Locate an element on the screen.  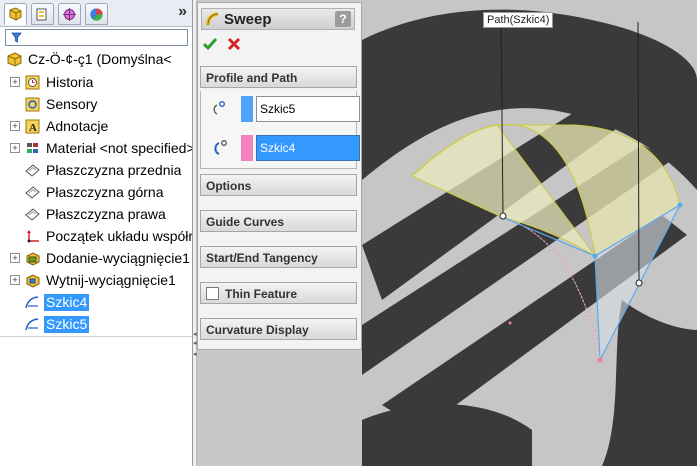
profile-handle-point is located at coordinates (639, 283).